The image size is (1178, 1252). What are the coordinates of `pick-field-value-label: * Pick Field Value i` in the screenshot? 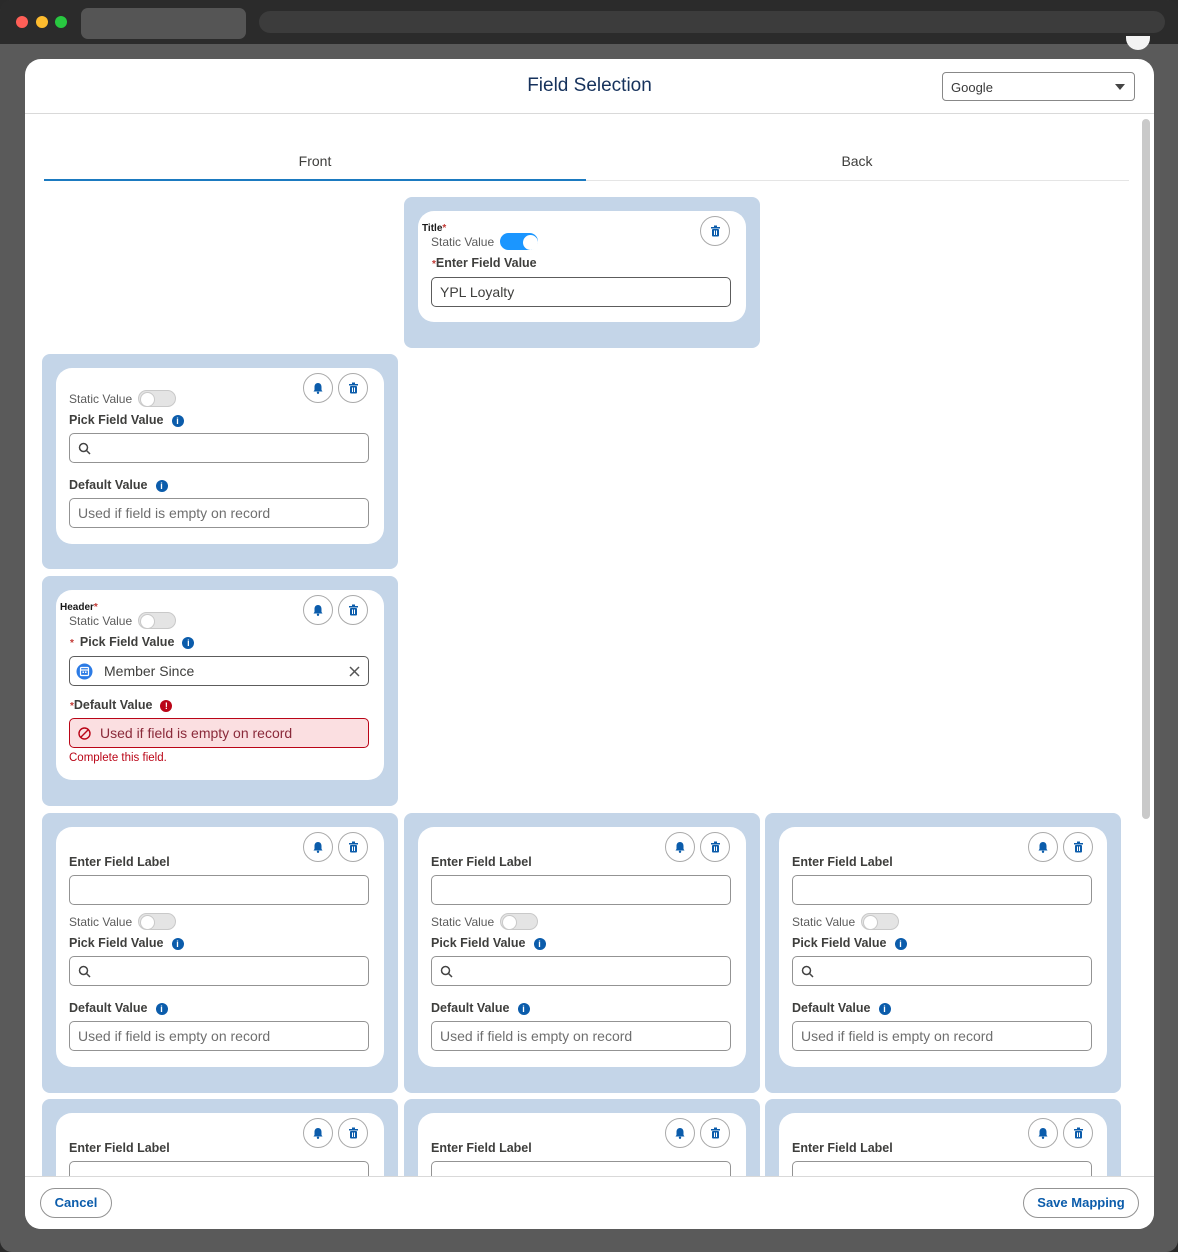 It's located at (132, 642).